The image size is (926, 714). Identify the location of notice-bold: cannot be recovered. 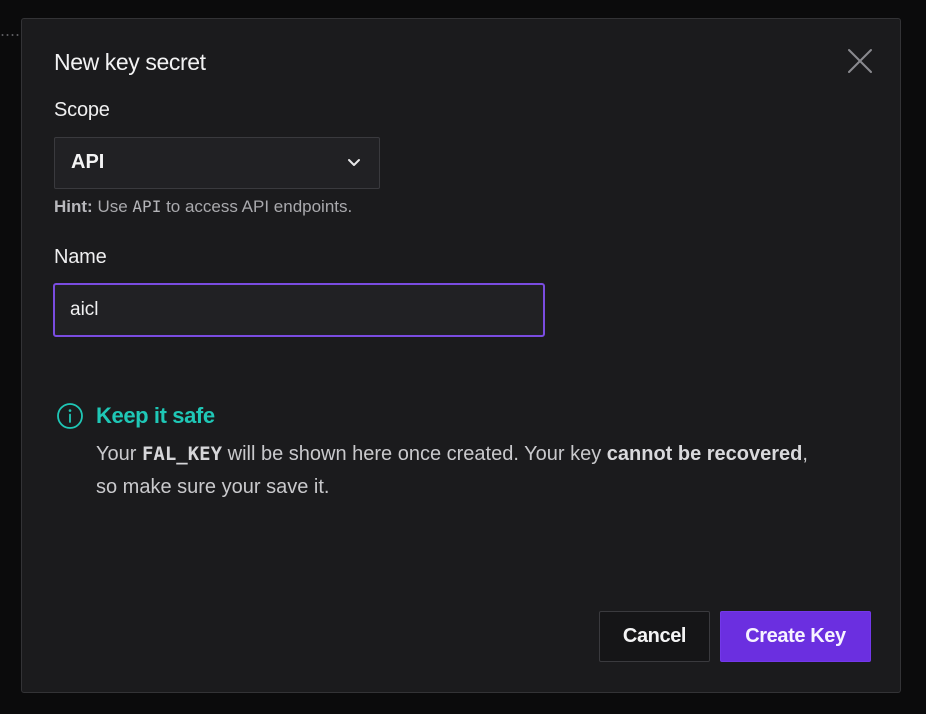
(704, 454).